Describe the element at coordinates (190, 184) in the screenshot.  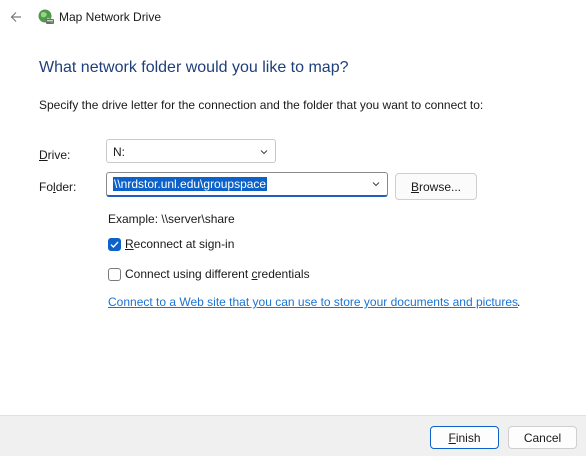
I see `folder-input: \\nrdstor.unl.edu\groupspace` at that location.